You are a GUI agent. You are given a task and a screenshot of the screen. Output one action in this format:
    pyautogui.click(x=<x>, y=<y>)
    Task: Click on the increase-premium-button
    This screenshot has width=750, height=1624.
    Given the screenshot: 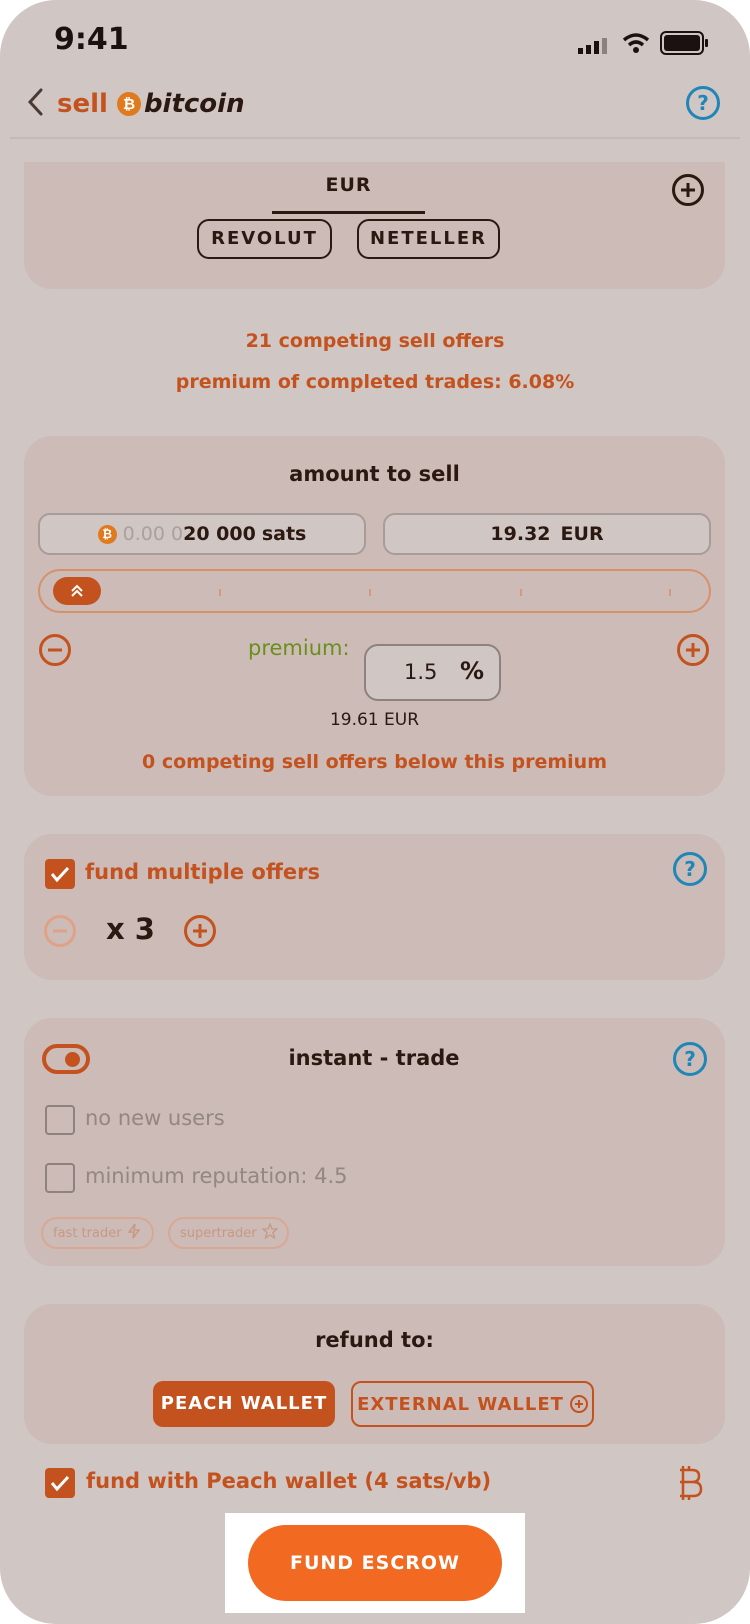 What is the action you would take?
    pyautogui.click(x=693, y=650)
    